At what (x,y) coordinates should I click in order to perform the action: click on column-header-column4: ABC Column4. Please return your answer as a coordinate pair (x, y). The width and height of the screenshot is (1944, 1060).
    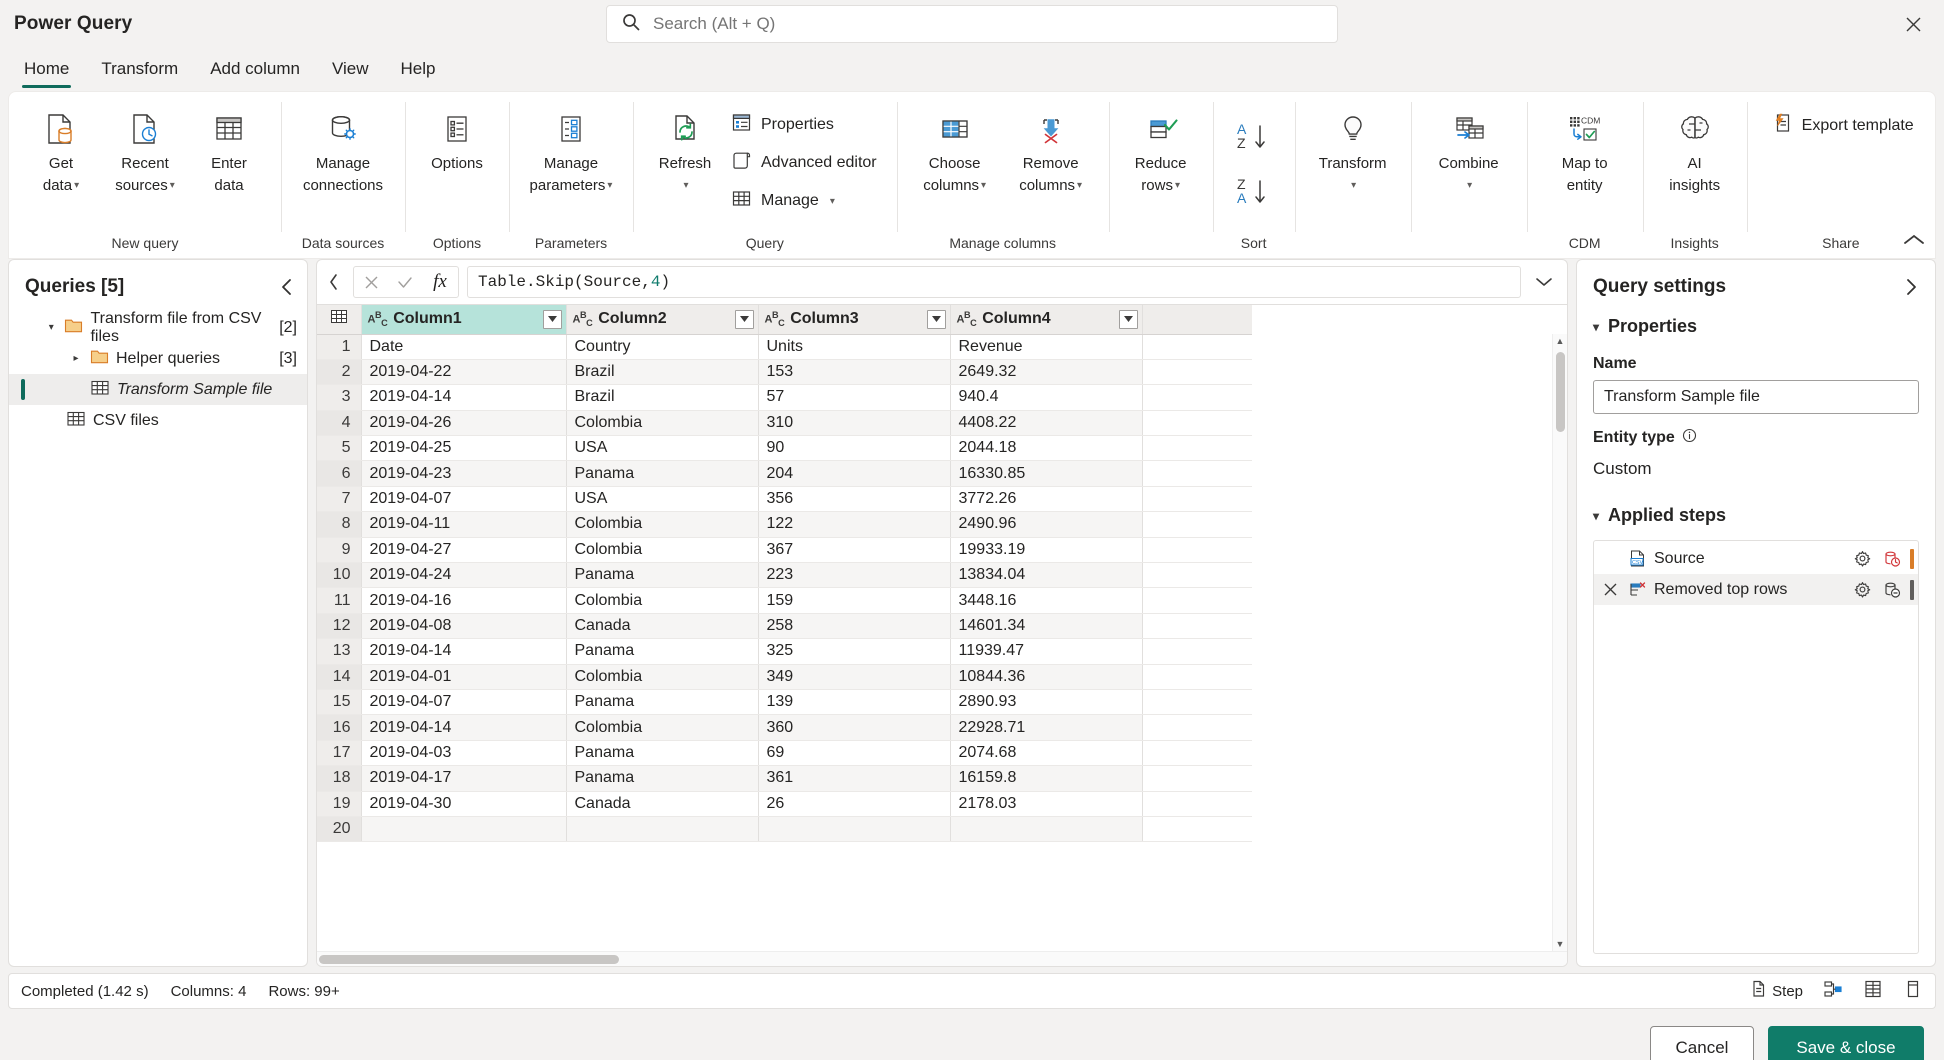
    Looking at the image, I should click on (1046, 320).